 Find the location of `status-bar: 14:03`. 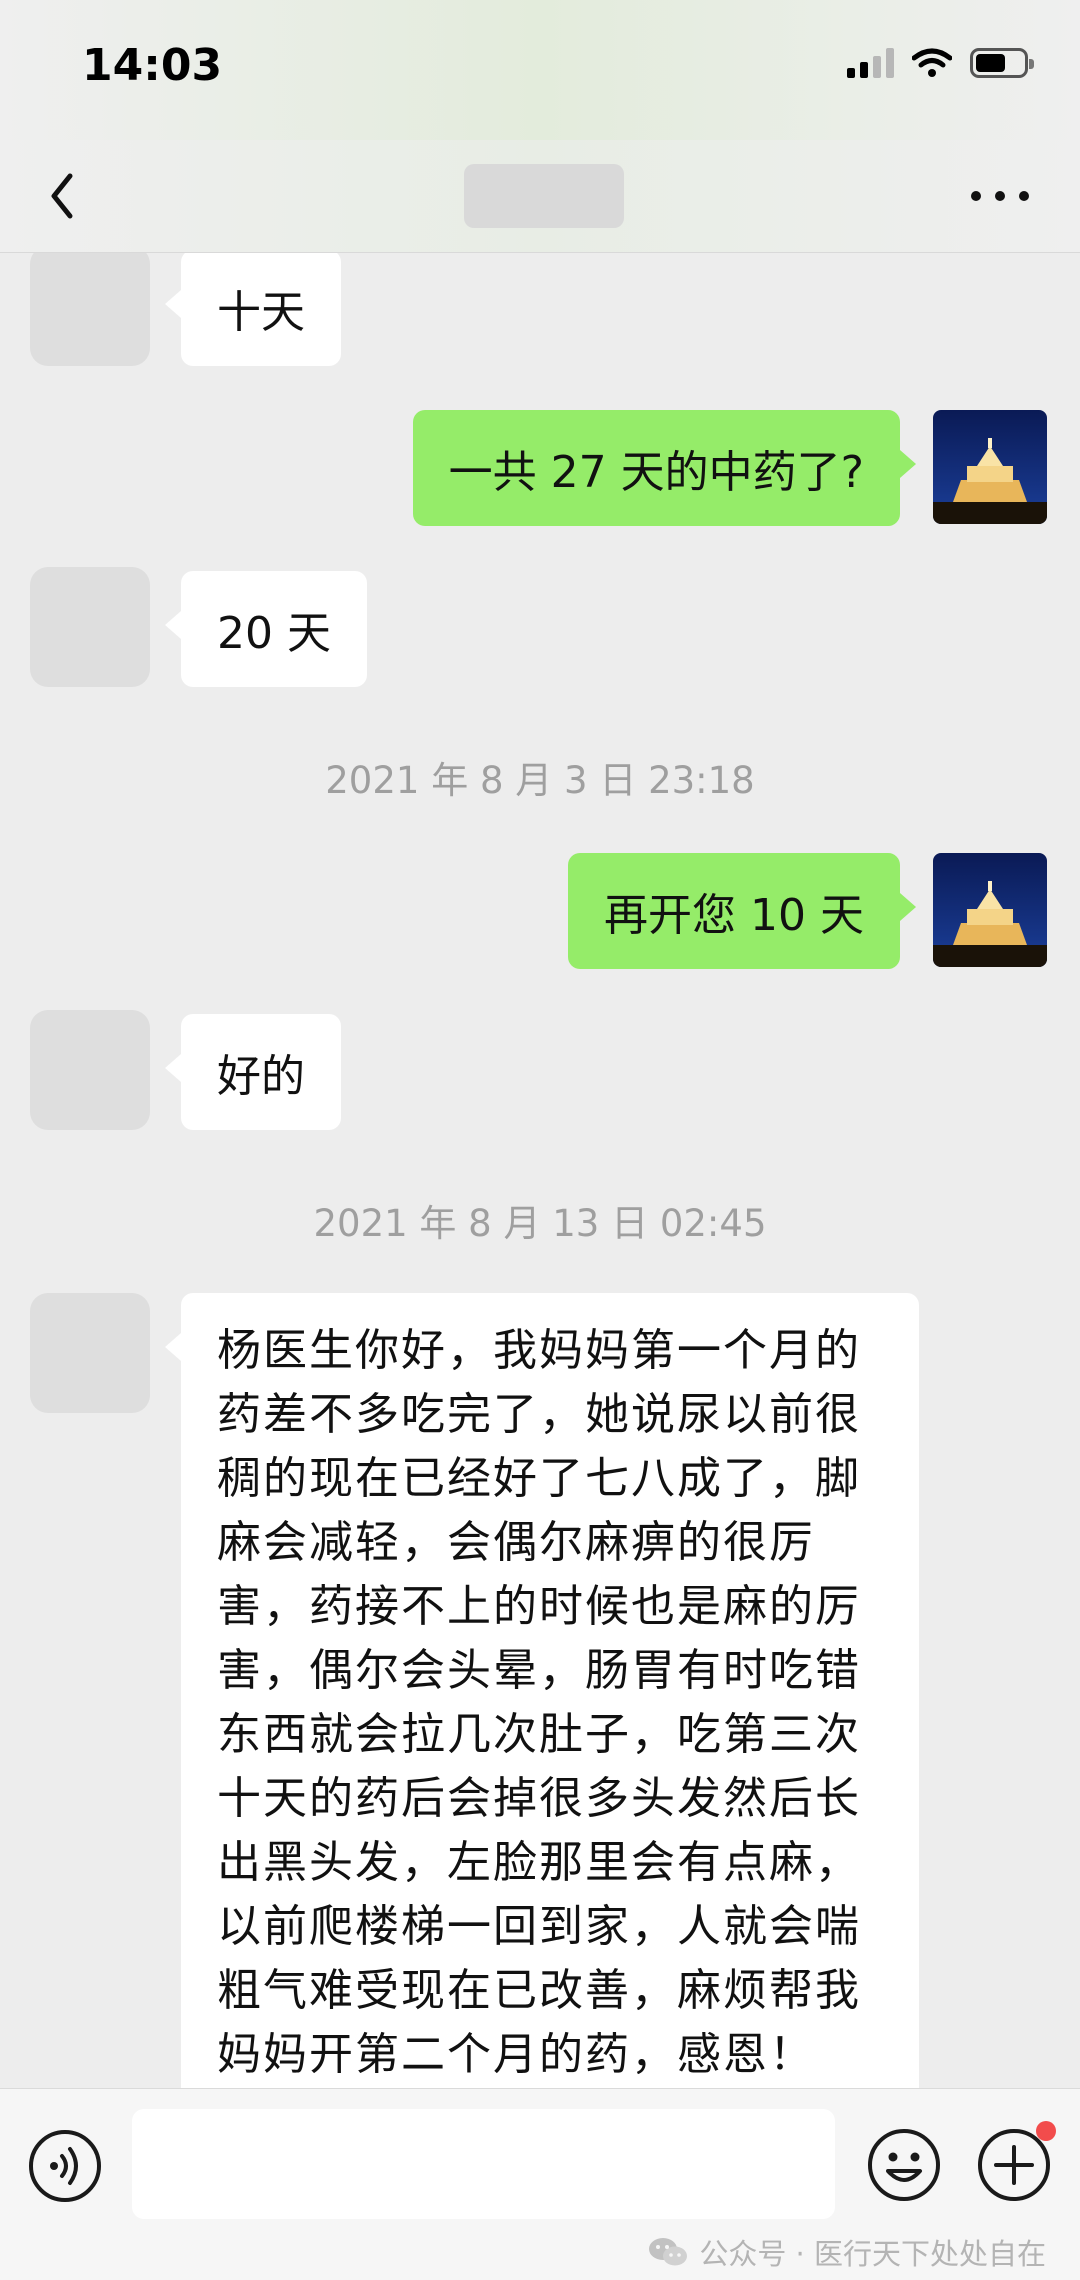

status-bar: 14:03 is located at coordinates (540, 70).